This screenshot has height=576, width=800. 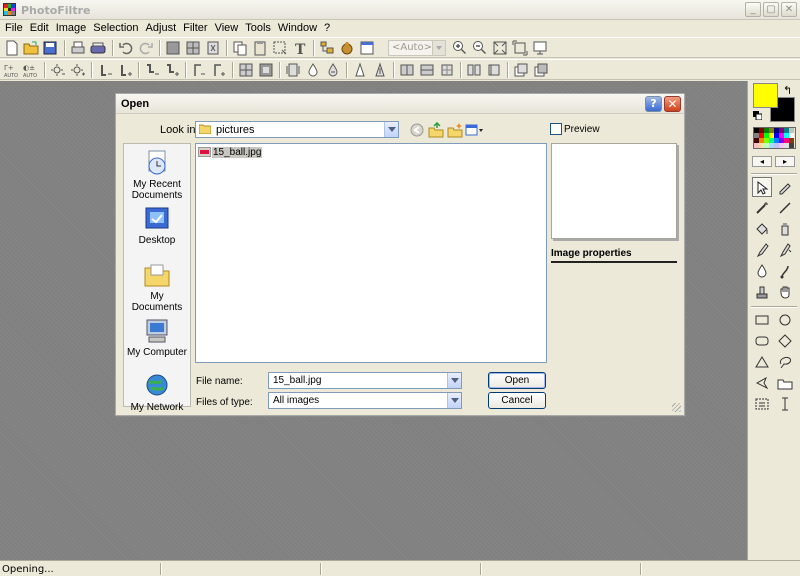 What do you see at coordinates (196, 28) in the screenshot?
I see `menu-filter: Filter` at bounding box center [196, 28].